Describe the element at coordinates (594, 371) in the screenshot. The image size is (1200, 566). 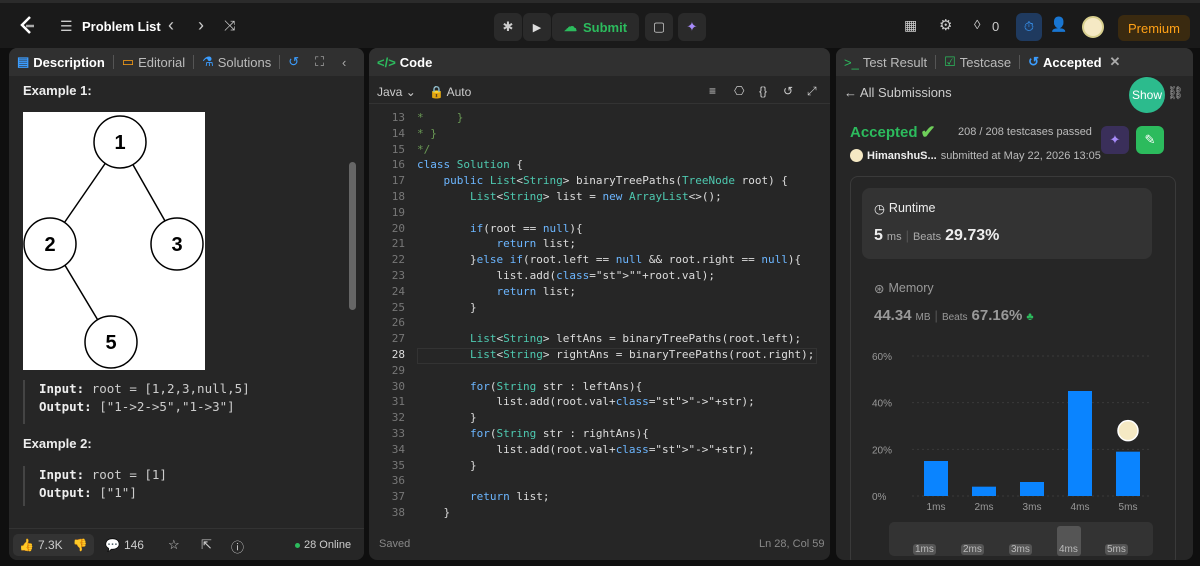
I see `code-line: 29` at that location.